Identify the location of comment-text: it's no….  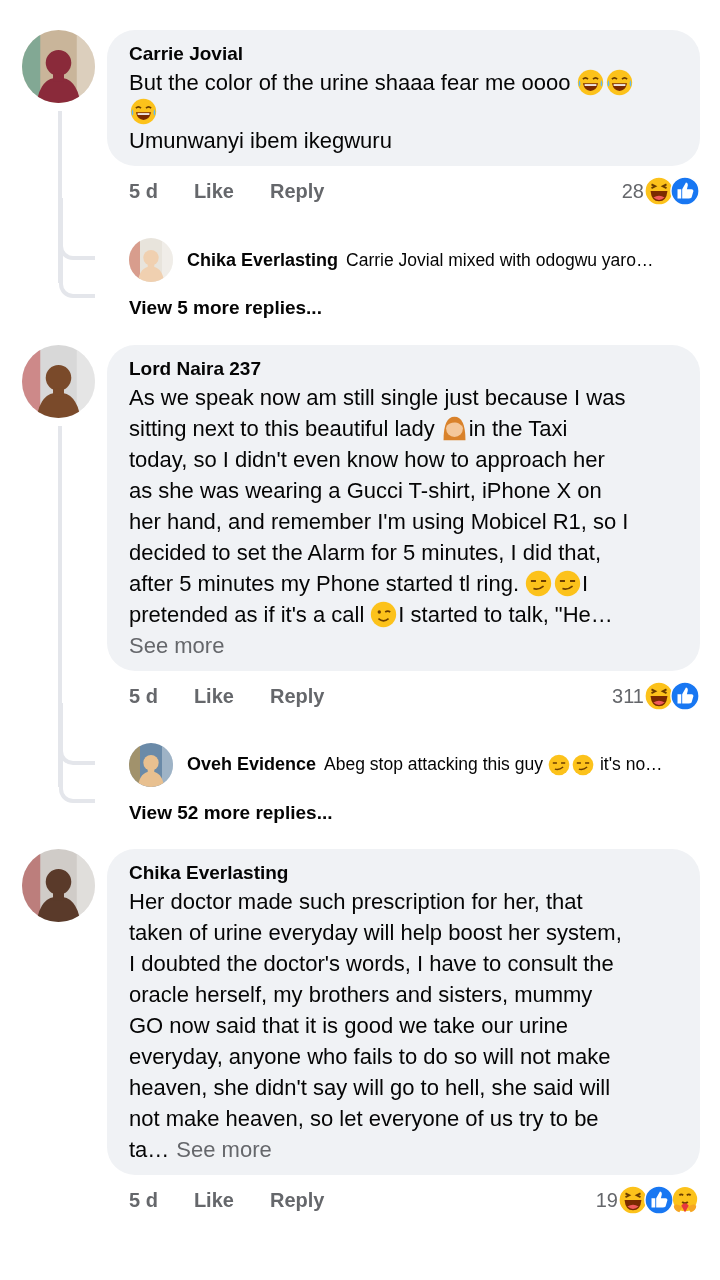
(631, 765).